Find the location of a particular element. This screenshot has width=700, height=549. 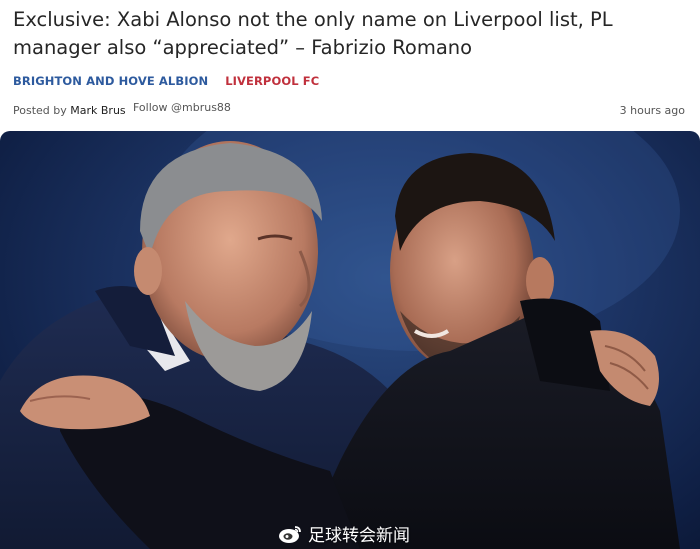

tag-brighton: BRIGHTON AND HOVE ALBION is located at coordinates (110, 81).